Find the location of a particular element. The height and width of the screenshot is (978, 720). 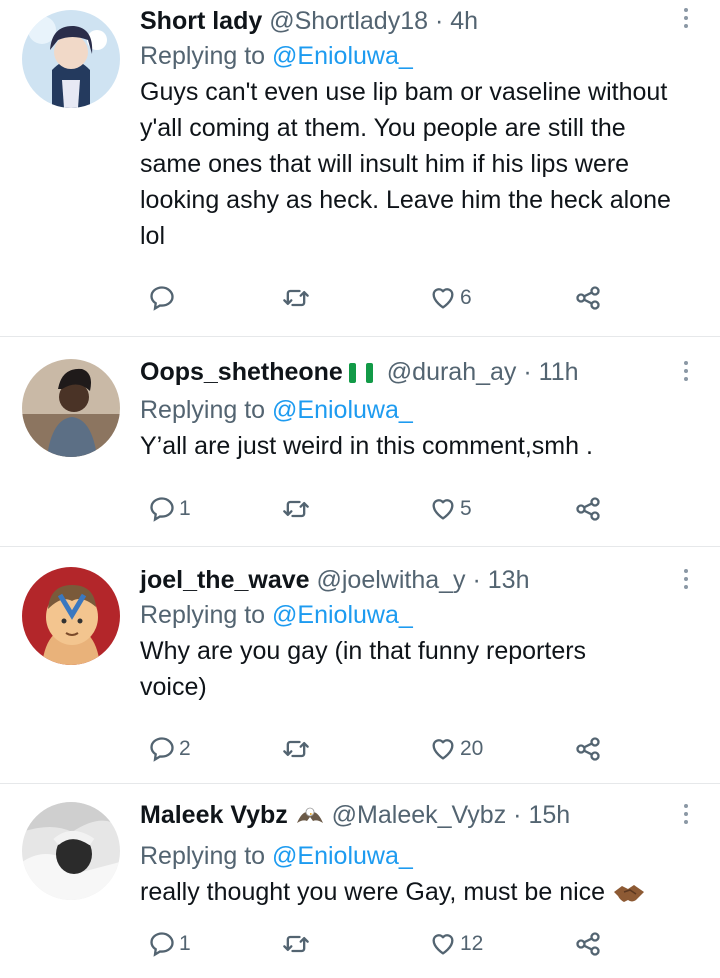

tweet-header: Maleek Vybz @Maleek_Vybz · 15h is located at coordinates (410, 818).